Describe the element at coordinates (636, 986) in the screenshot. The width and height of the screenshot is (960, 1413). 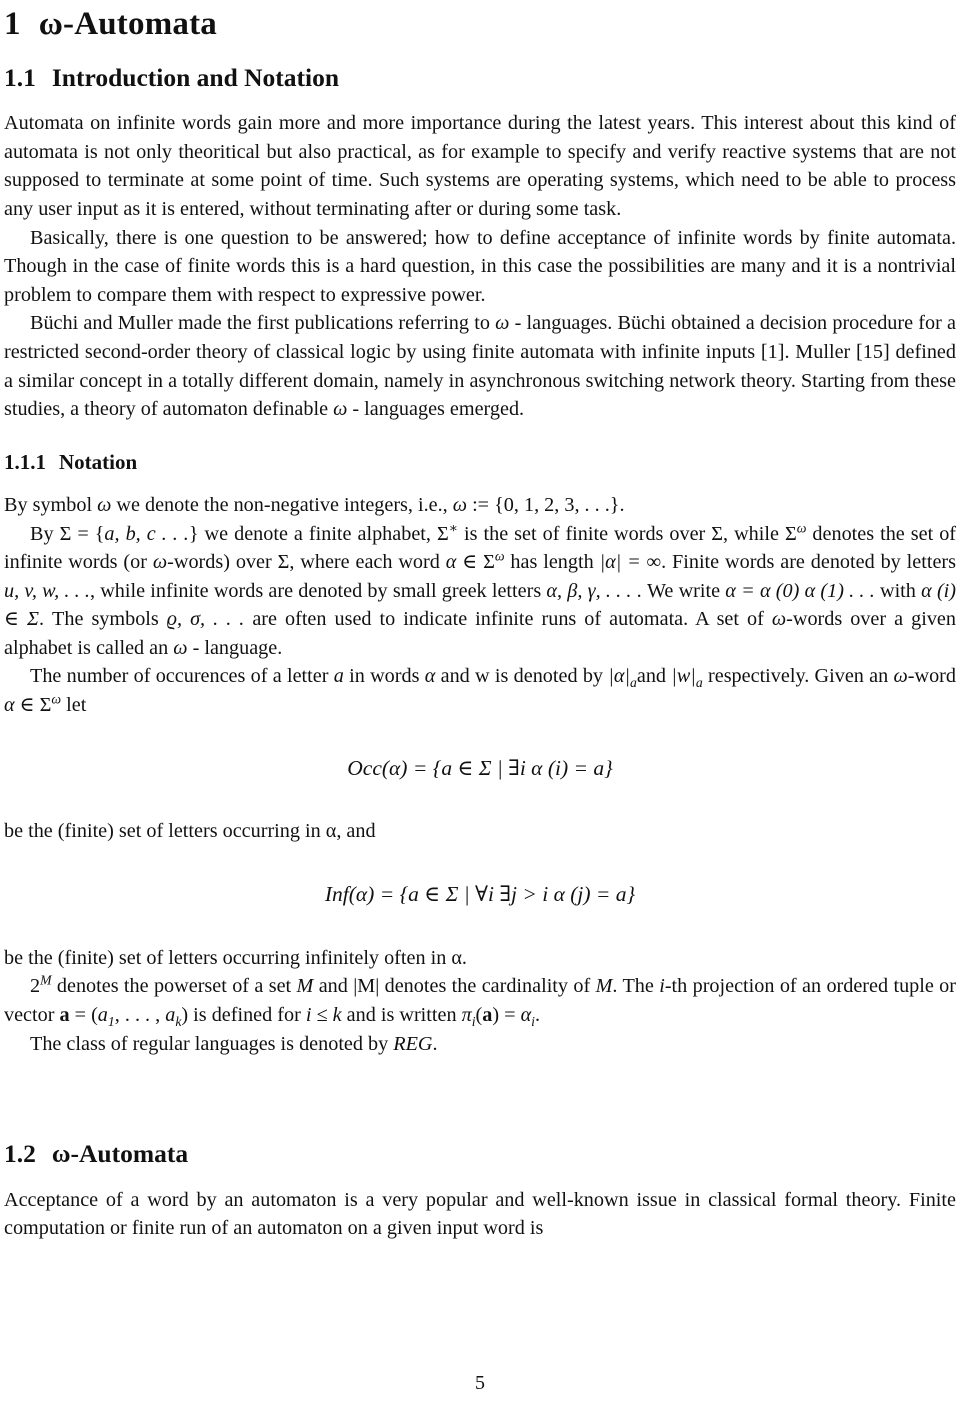
I see `powerset-text-d: . The` at that location.